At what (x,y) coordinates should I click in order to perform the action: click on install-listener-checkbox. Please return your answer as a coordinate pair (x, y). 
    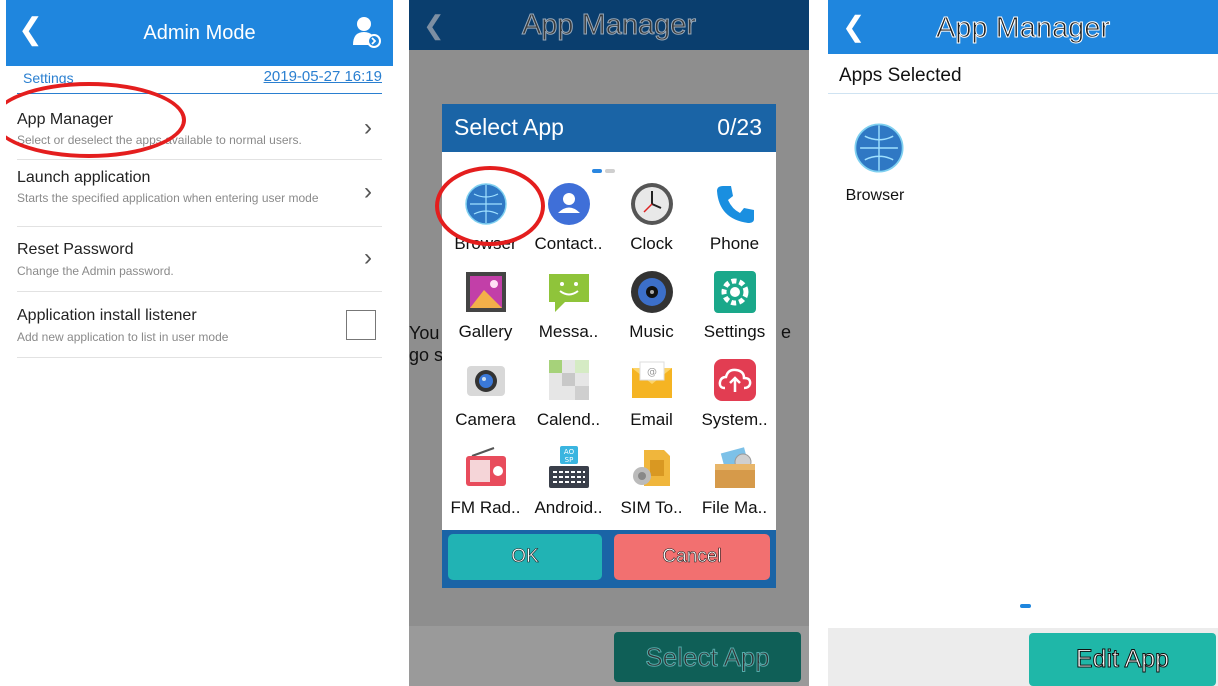
    Looking at the image, I should click on (361, 325).